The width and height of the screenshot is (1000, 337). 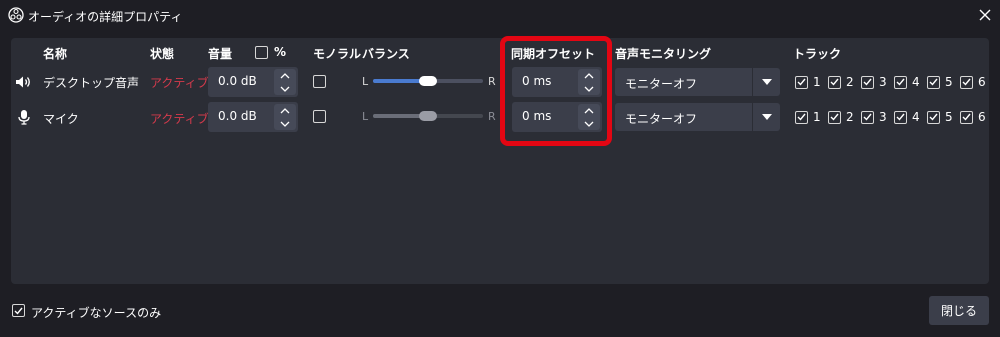 I want to click on close-icon, so click(x=985, y=15).